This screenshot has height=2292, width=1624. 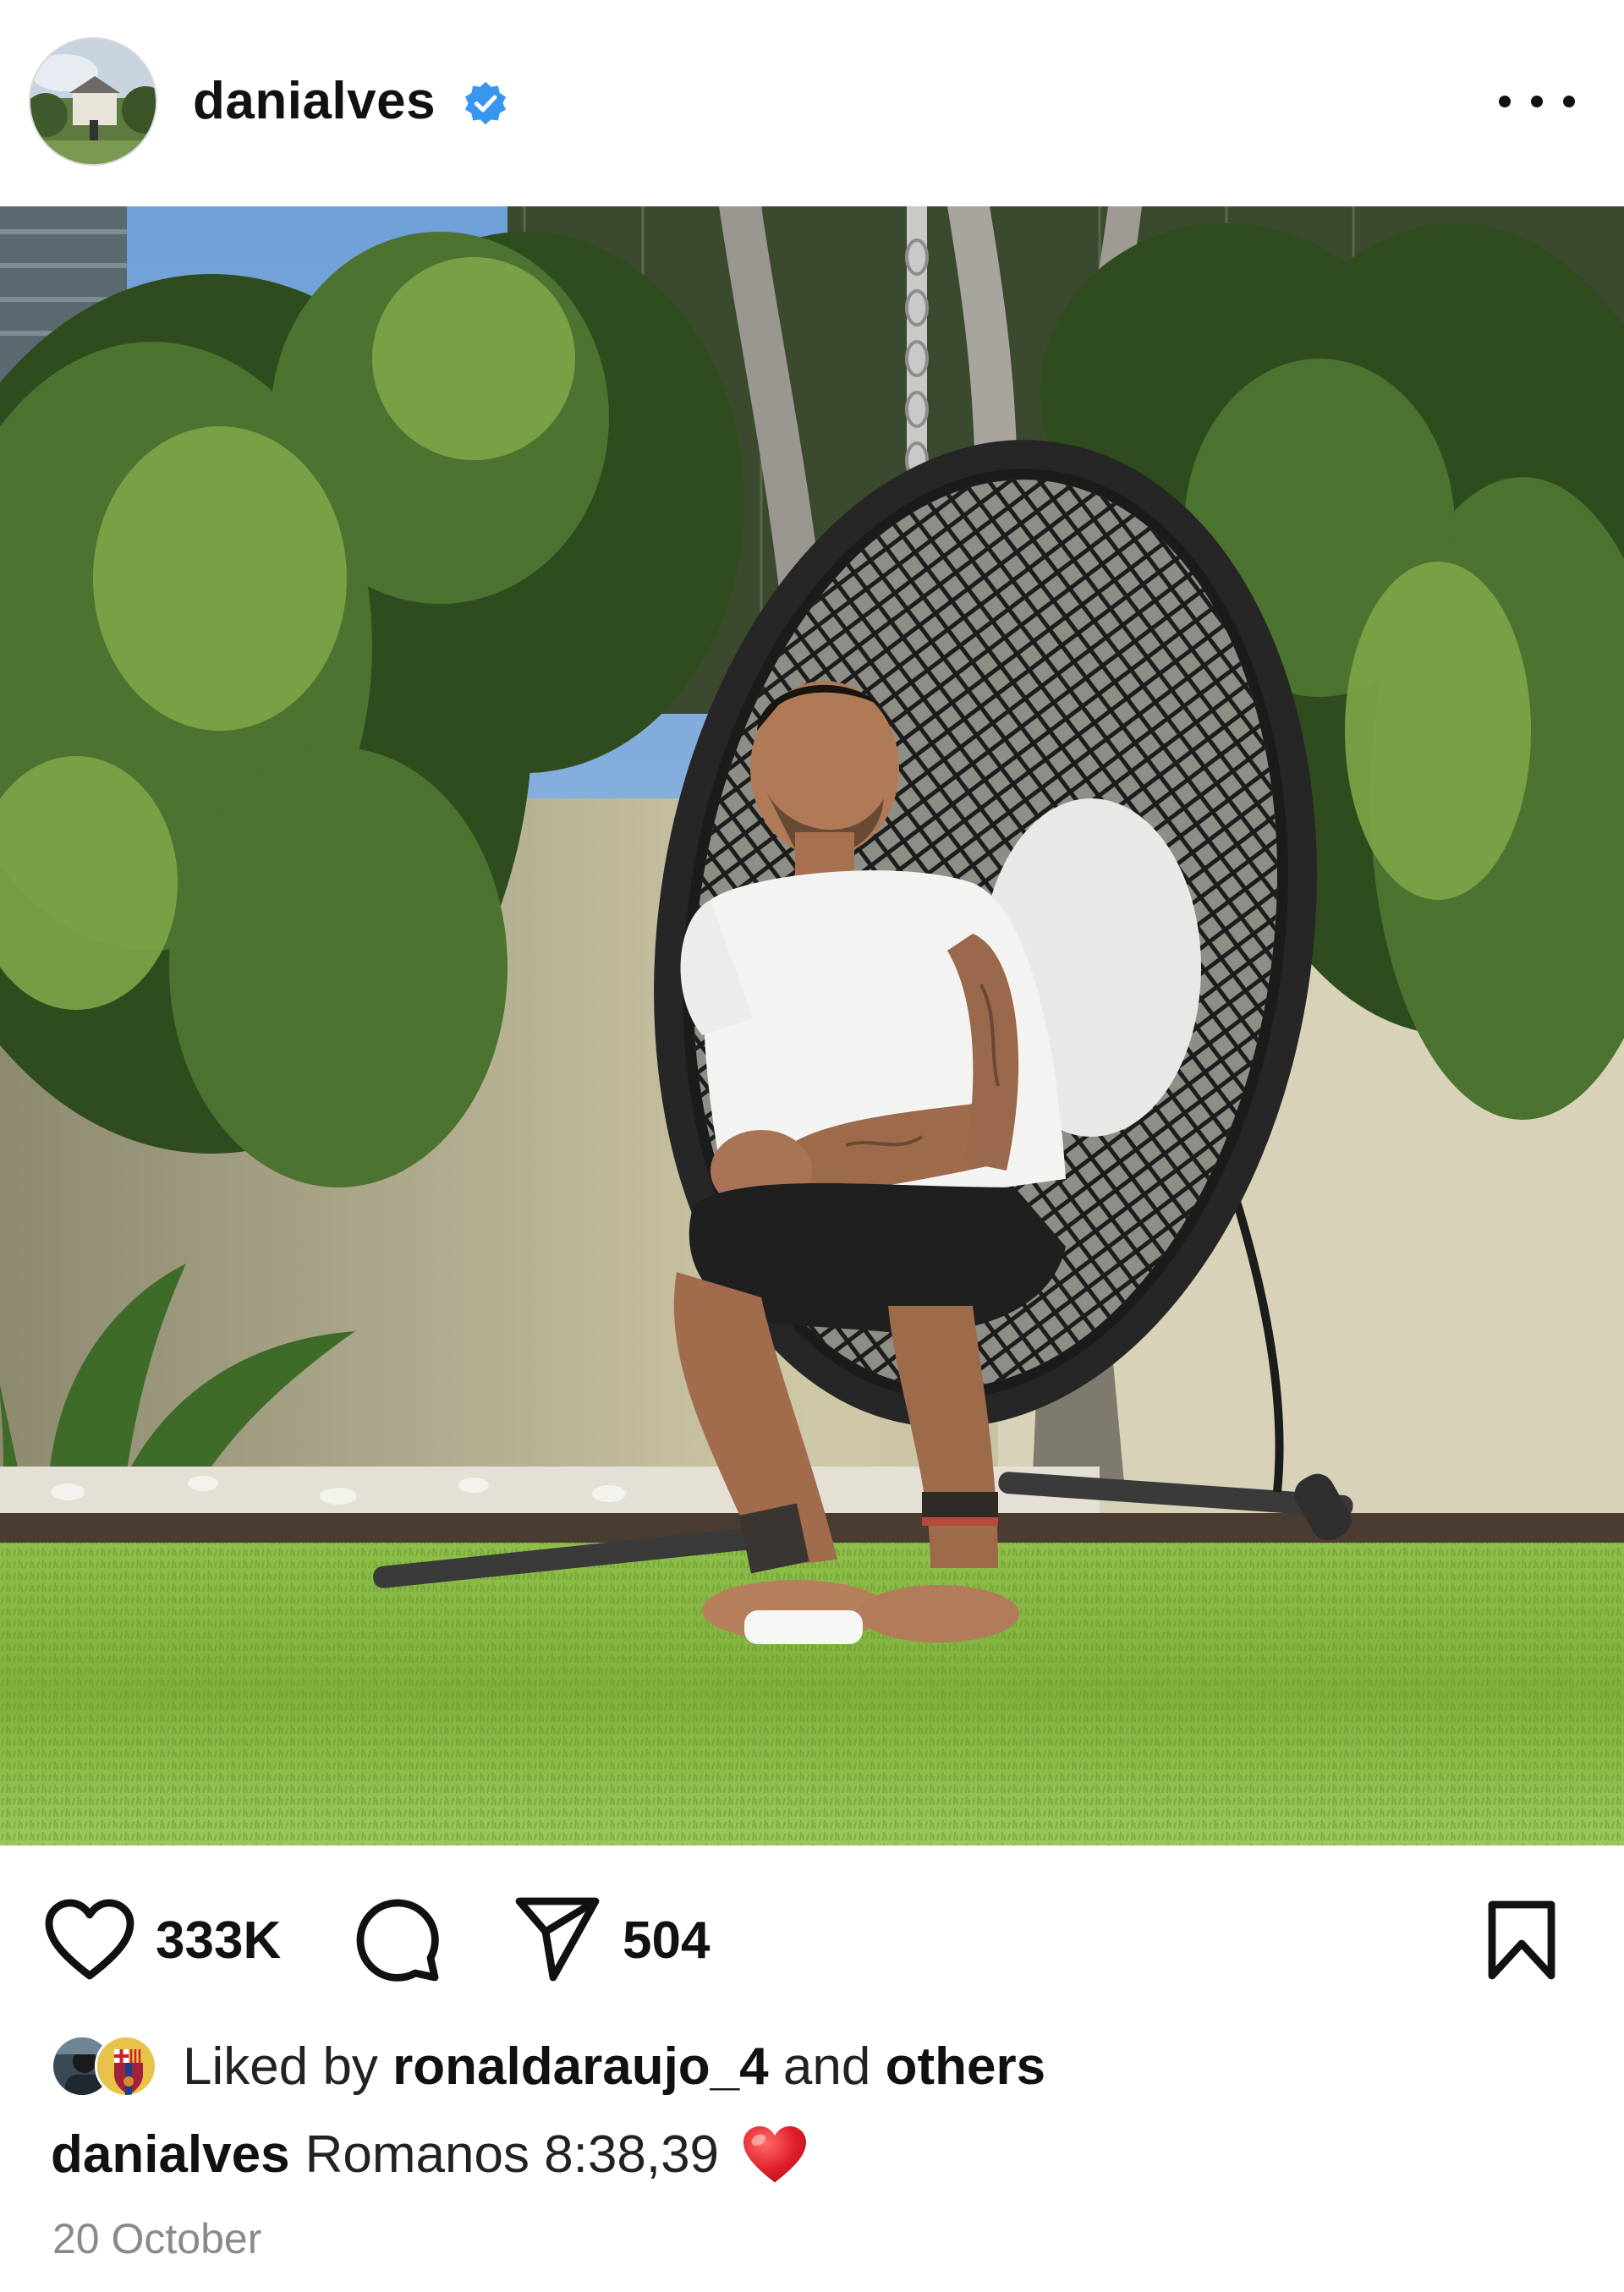 What do you see at coordinates (219, 1941) in the screenshot?
I see `like-count: 333K` at bounding box center [219, 1941].